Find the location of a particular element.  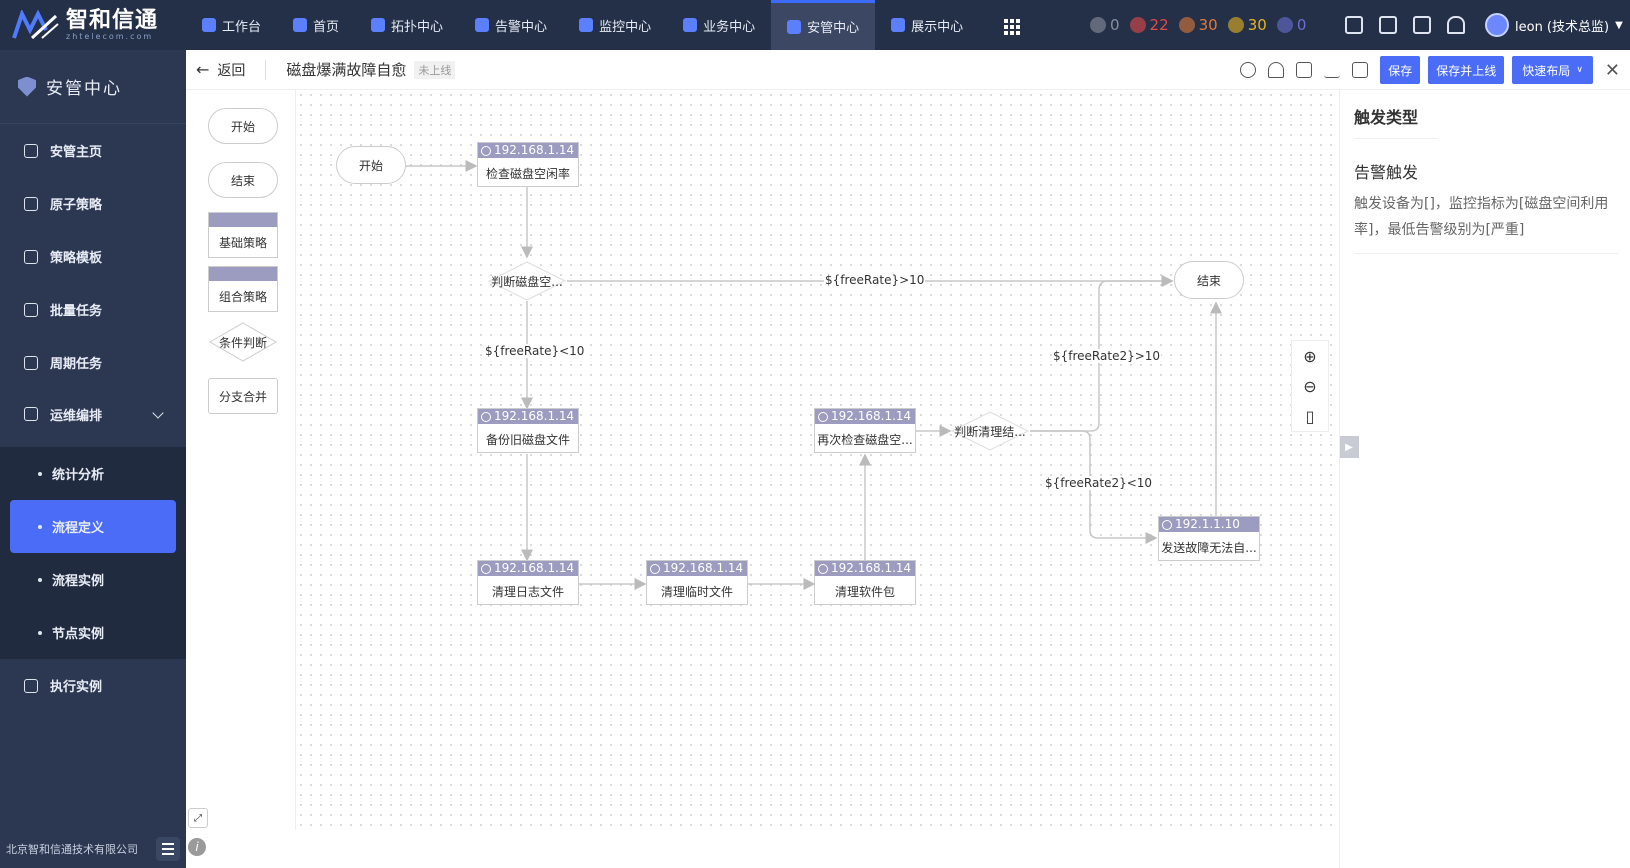

node-label: 清理临时文件 is located at coordinates (696, 591).